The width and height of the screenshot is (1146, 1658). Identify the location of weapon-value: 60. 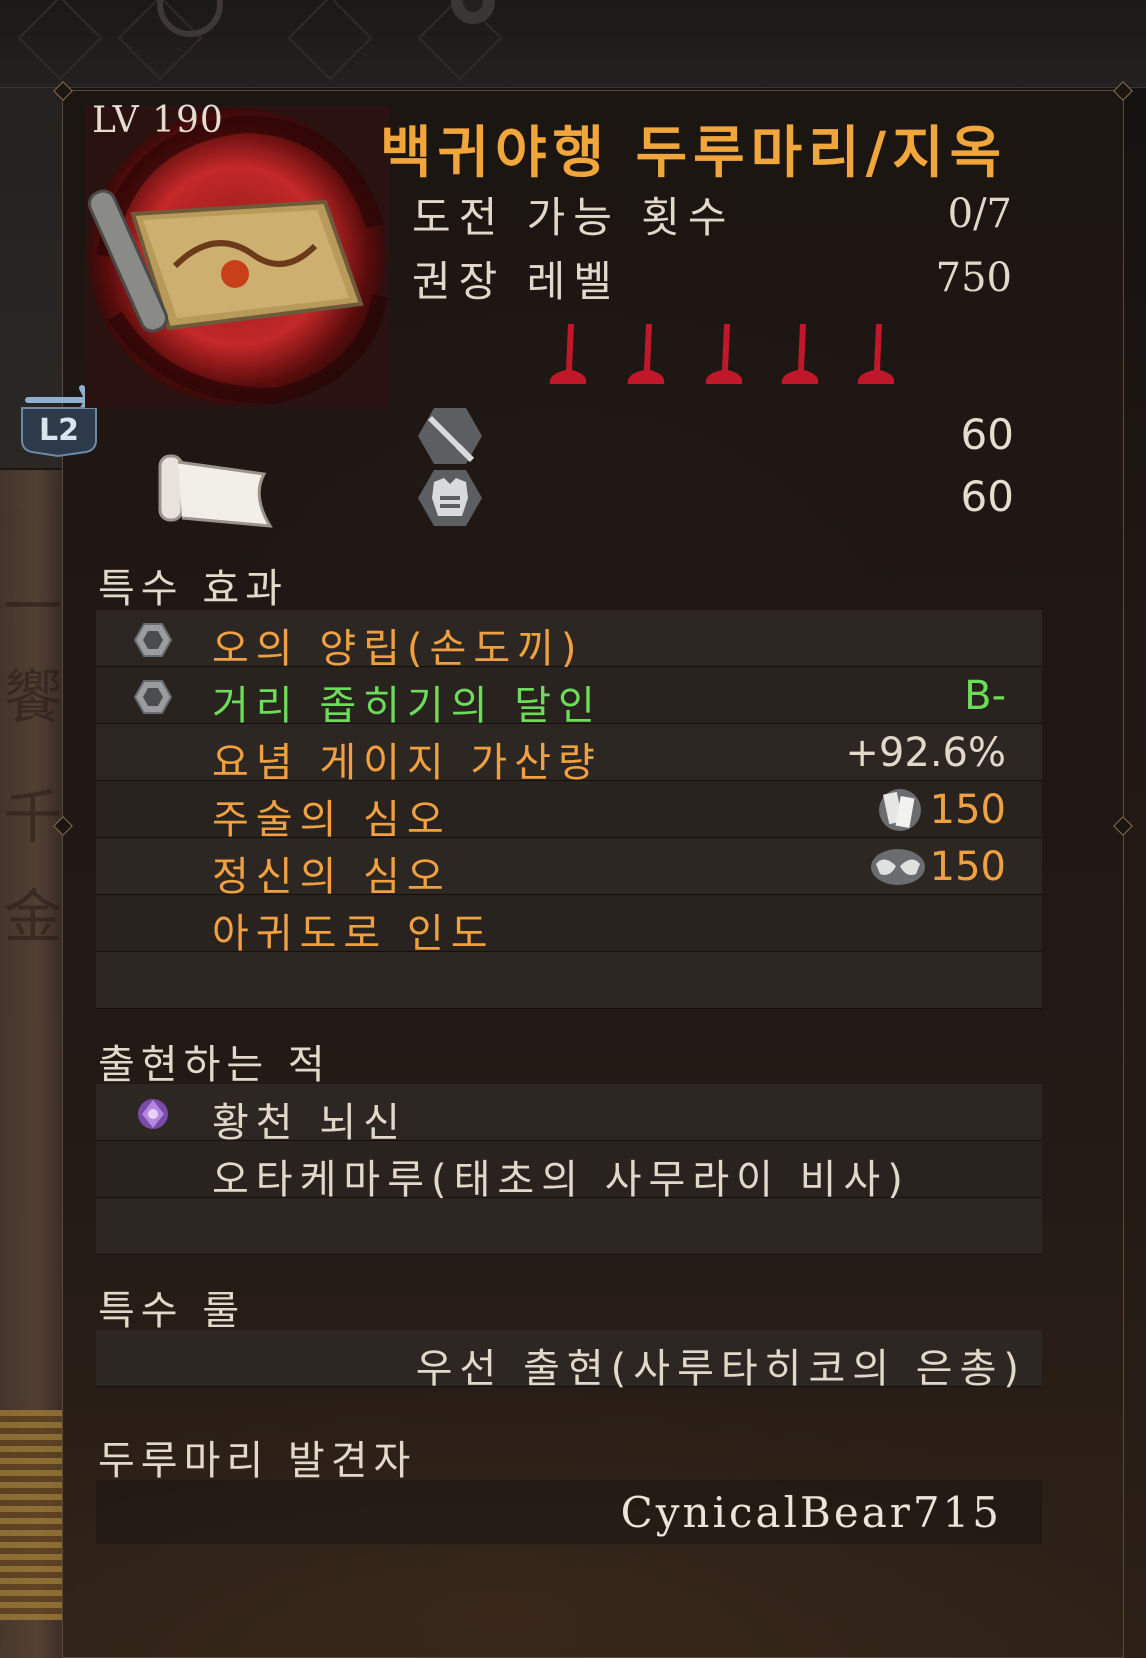
(987, 434).